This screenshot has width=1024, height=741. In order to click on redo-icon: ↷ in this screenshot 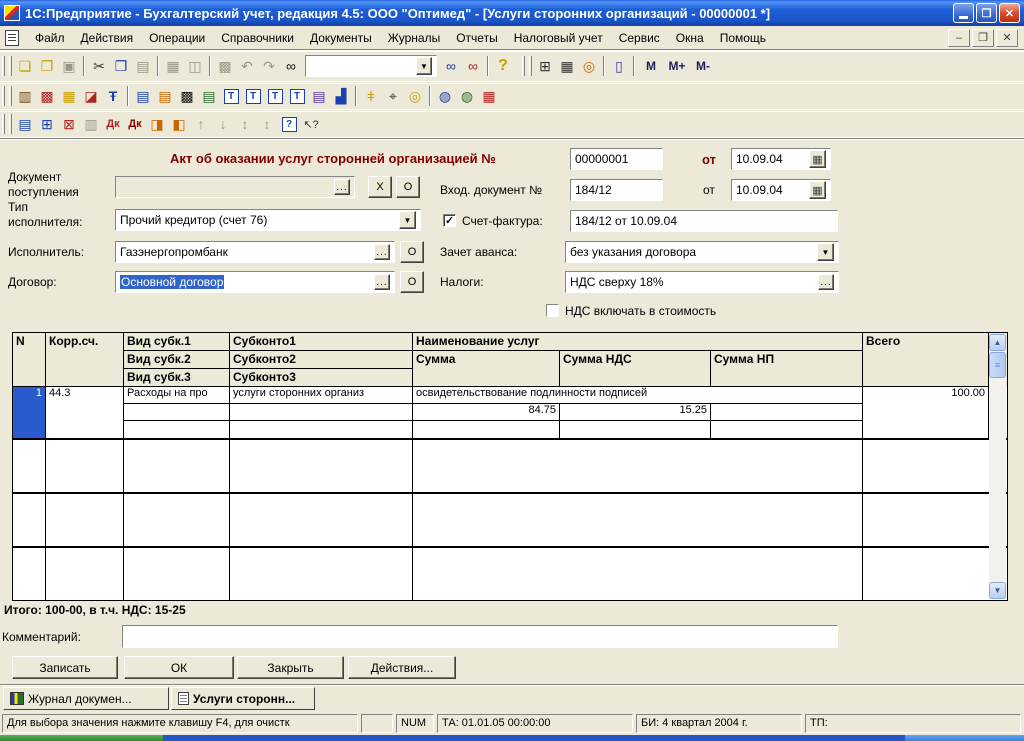, I will do `click(269, 66)`.